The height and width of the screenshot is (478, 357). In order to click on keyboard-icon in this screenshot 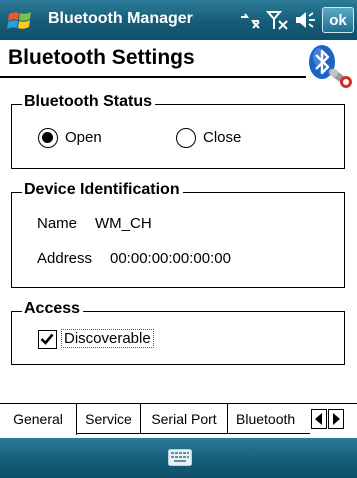, I will do `click(180, 457)`.